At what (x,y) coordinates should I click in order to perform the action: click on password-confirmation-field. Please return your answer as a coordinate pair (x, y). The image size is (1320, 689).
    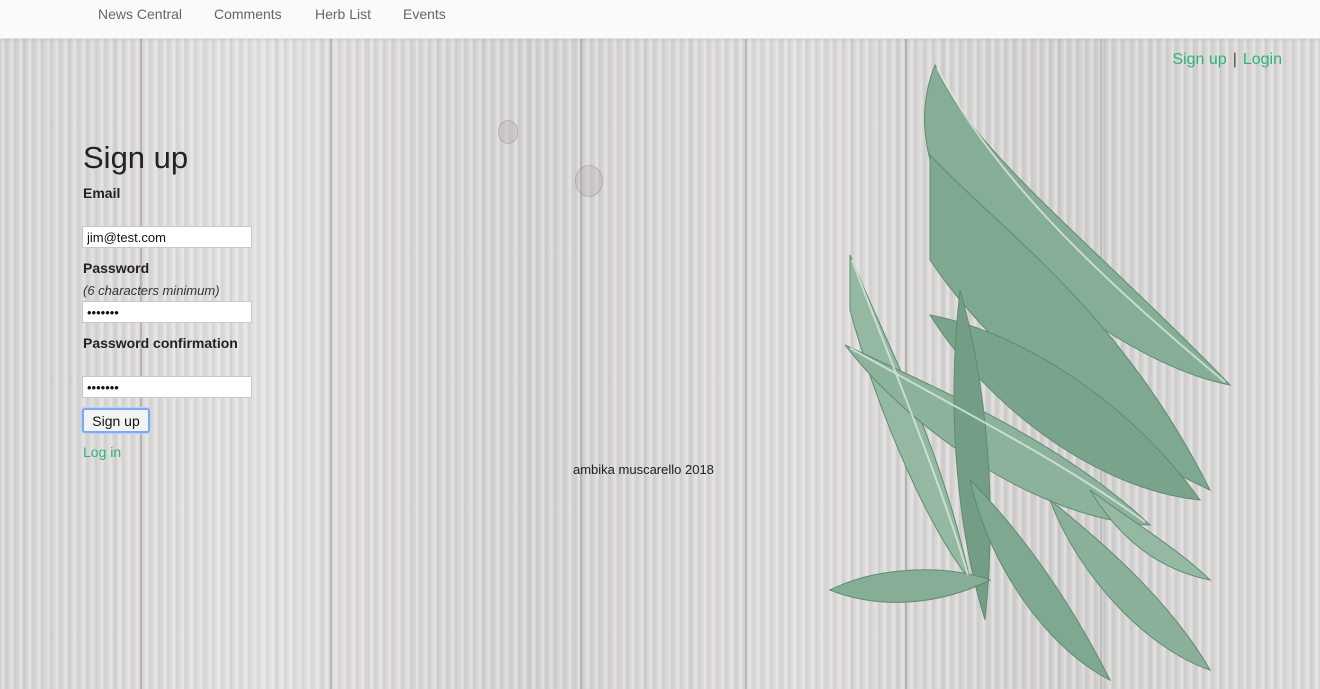
    Looking at the image, I should click on (167, 387).